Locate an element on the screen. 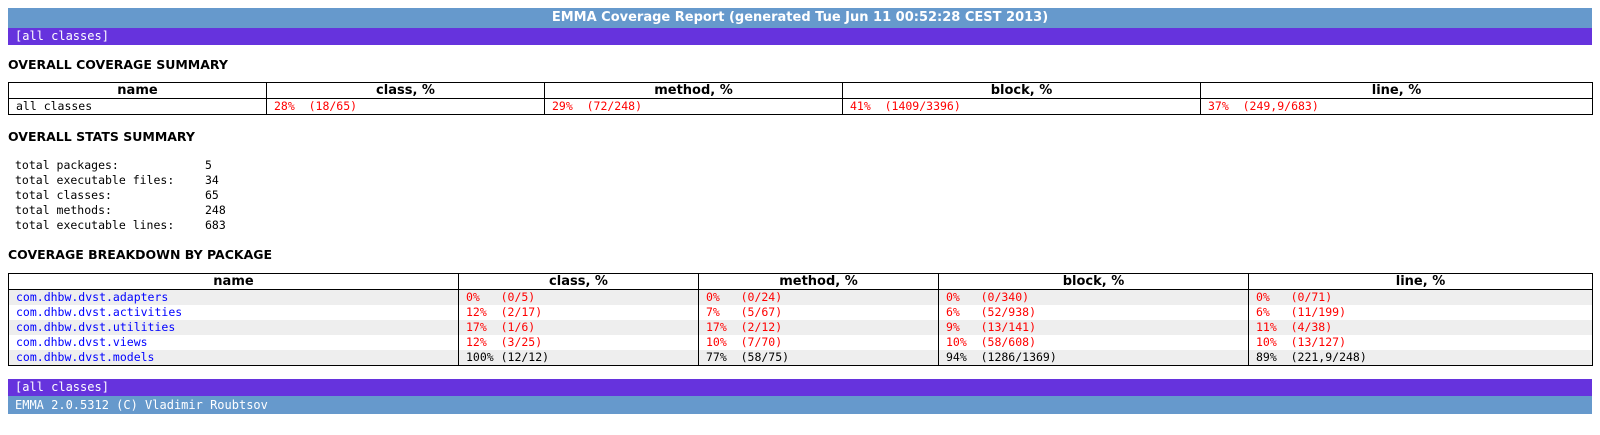  block-coverage: 94% (1286/1369) is located at coordinates (1093, 358).